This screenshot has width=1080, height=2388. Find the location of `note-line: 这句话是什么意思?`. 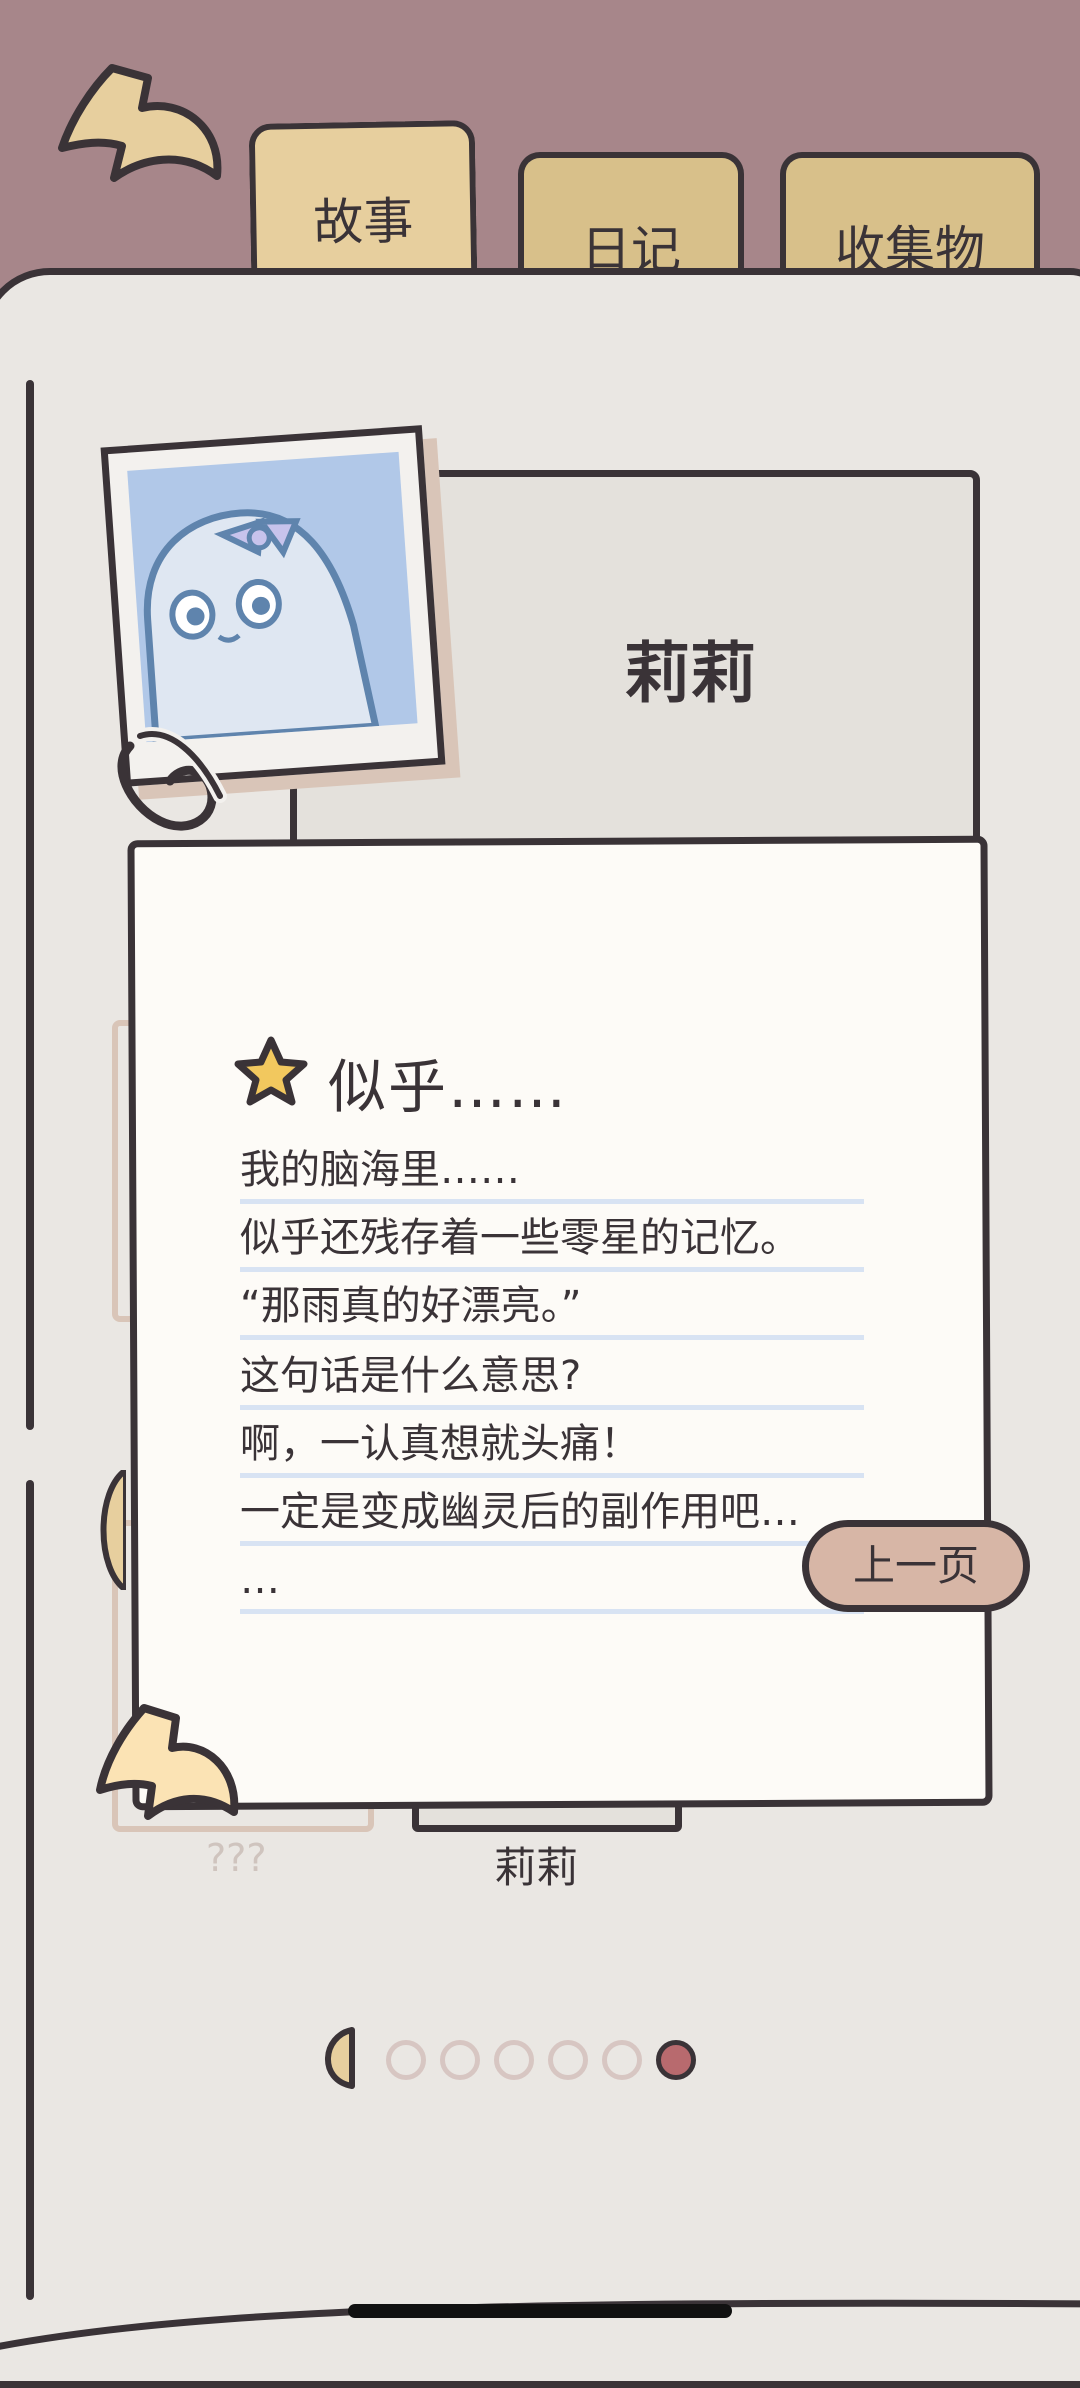

note-line: 这句话是什么意思? is located at coordinates (552, 1380).